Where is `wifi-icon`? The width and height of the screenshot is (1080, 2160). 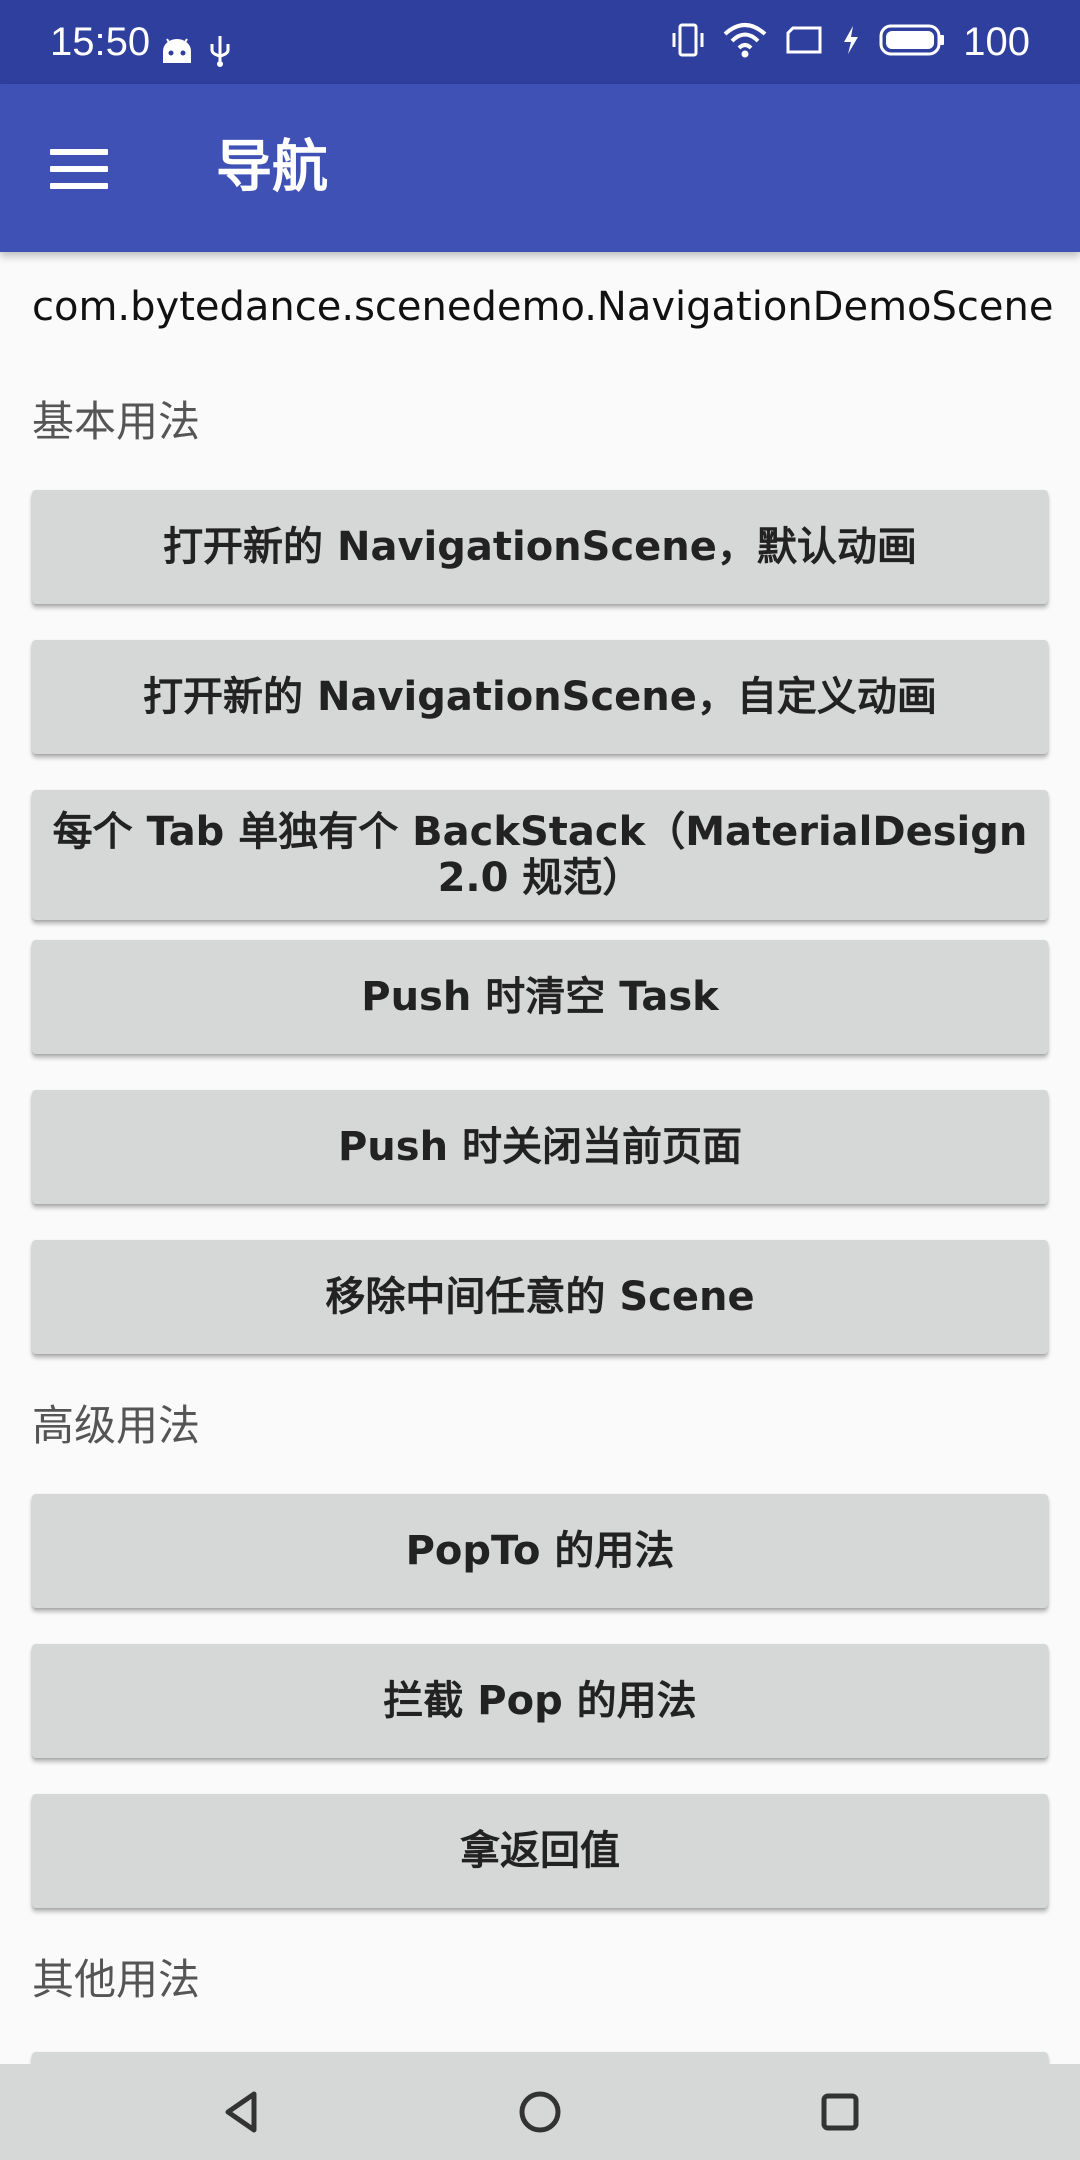 wifi-icon is located at coordinates (745, 42).